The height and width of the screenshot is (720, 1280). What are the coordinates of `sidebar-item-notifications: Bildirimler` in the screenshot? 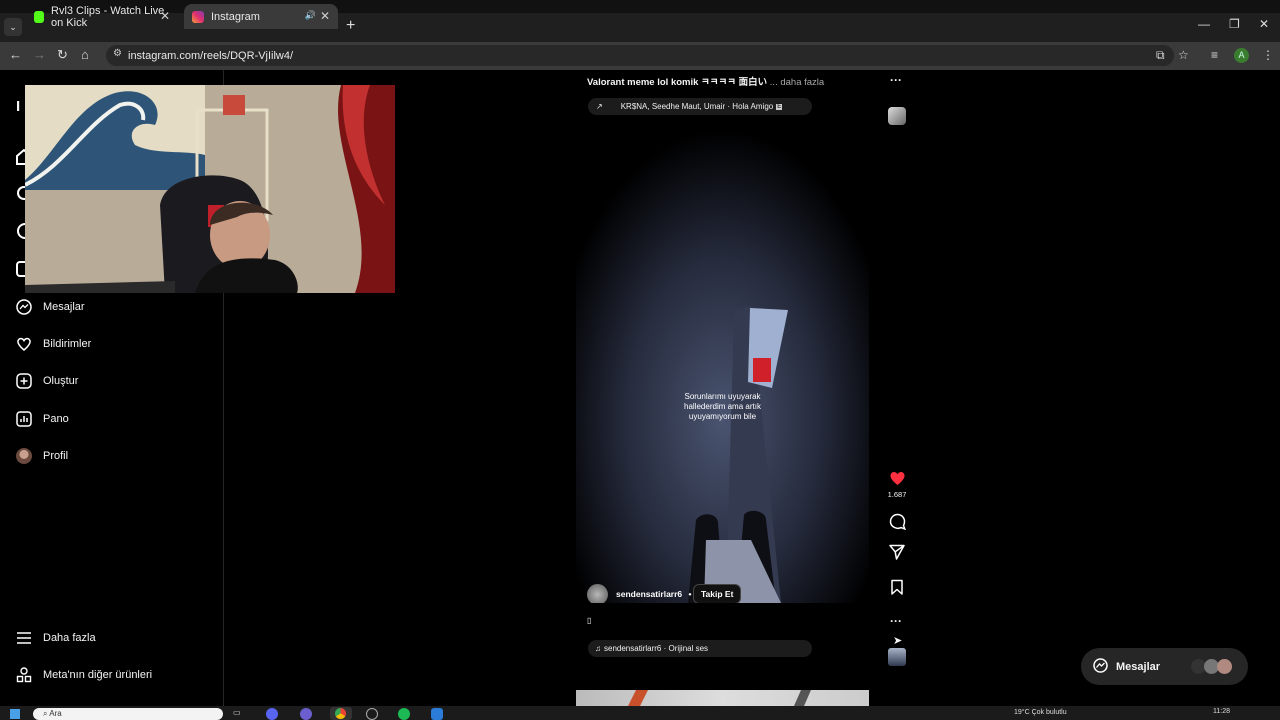 It's located at (53, 344).